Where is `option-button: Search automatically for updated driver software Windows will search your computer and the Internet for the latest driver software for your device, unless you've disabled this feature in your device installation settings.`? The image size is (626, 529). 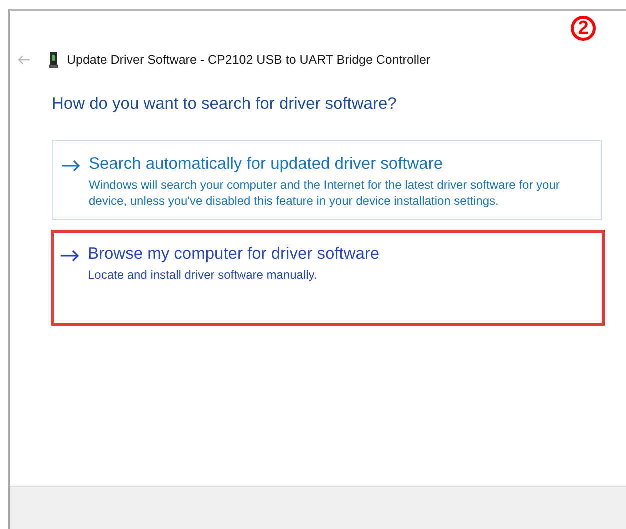 option-button: Search automatically for updated driver software Windows will search your computer and the Internet for the latest driver software for your device, unless you've disabled this feature in your device installation settings. is located at coordinates (327, 180).